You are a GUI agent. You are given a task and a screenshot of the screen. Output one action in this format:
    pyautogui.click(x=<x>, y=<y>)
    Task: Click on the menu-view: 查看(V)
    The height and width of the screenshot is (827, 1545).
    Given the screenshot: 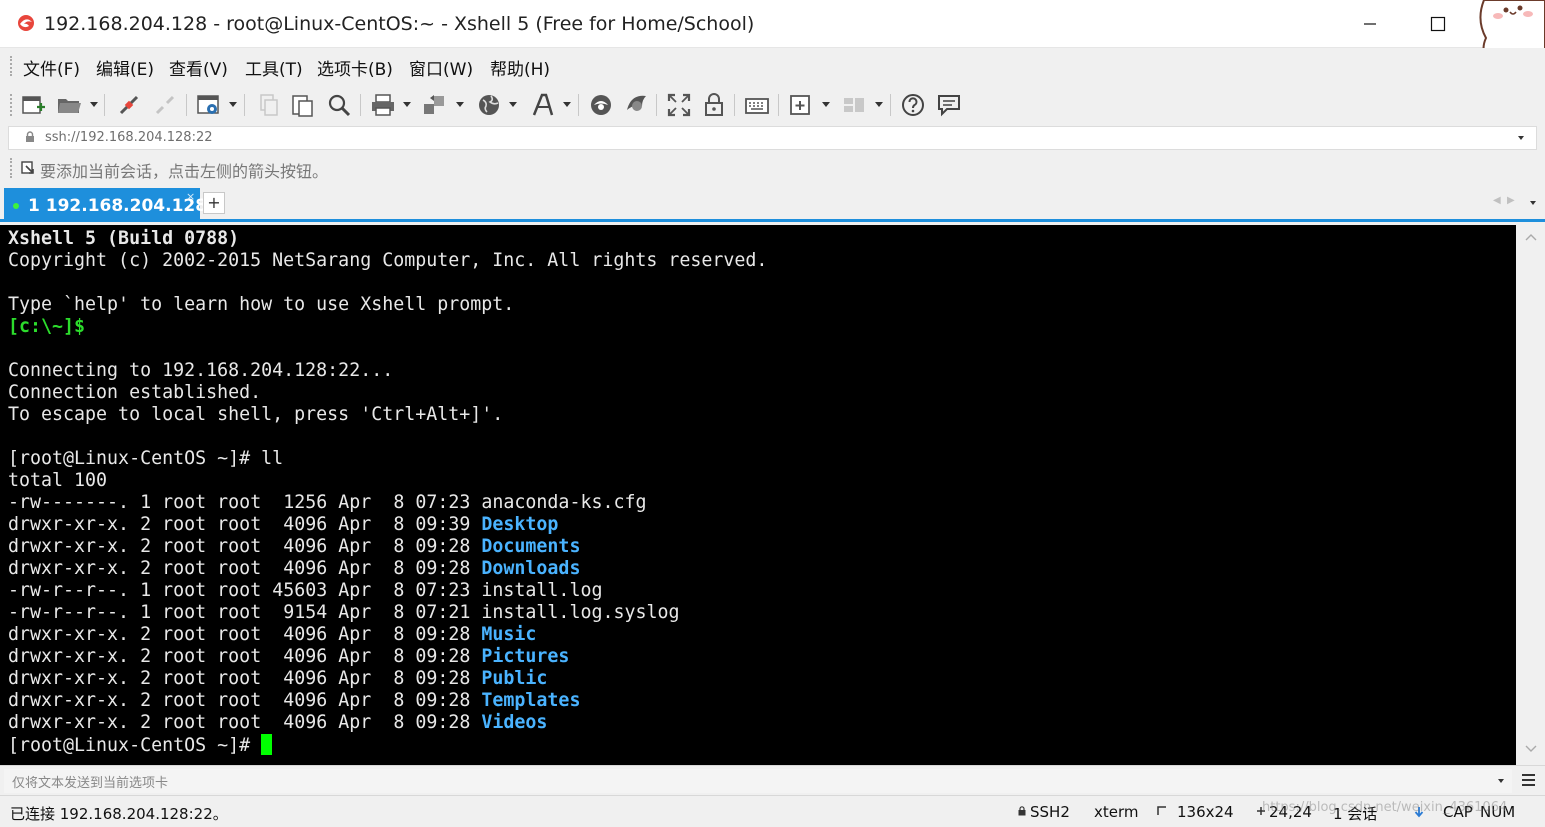 What is the action you would take?
    pyautogui.click(x=198, y=67)
    